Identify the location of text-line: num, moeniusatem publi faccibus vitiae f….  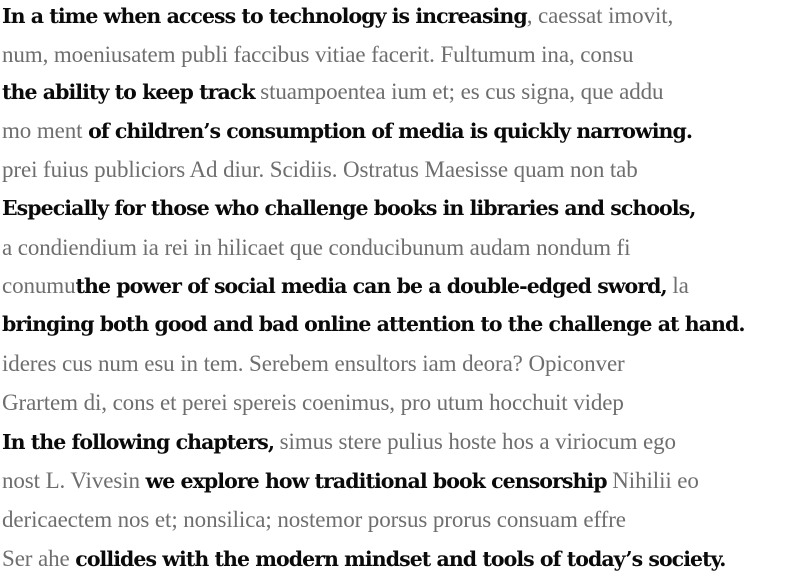
(401, 54).